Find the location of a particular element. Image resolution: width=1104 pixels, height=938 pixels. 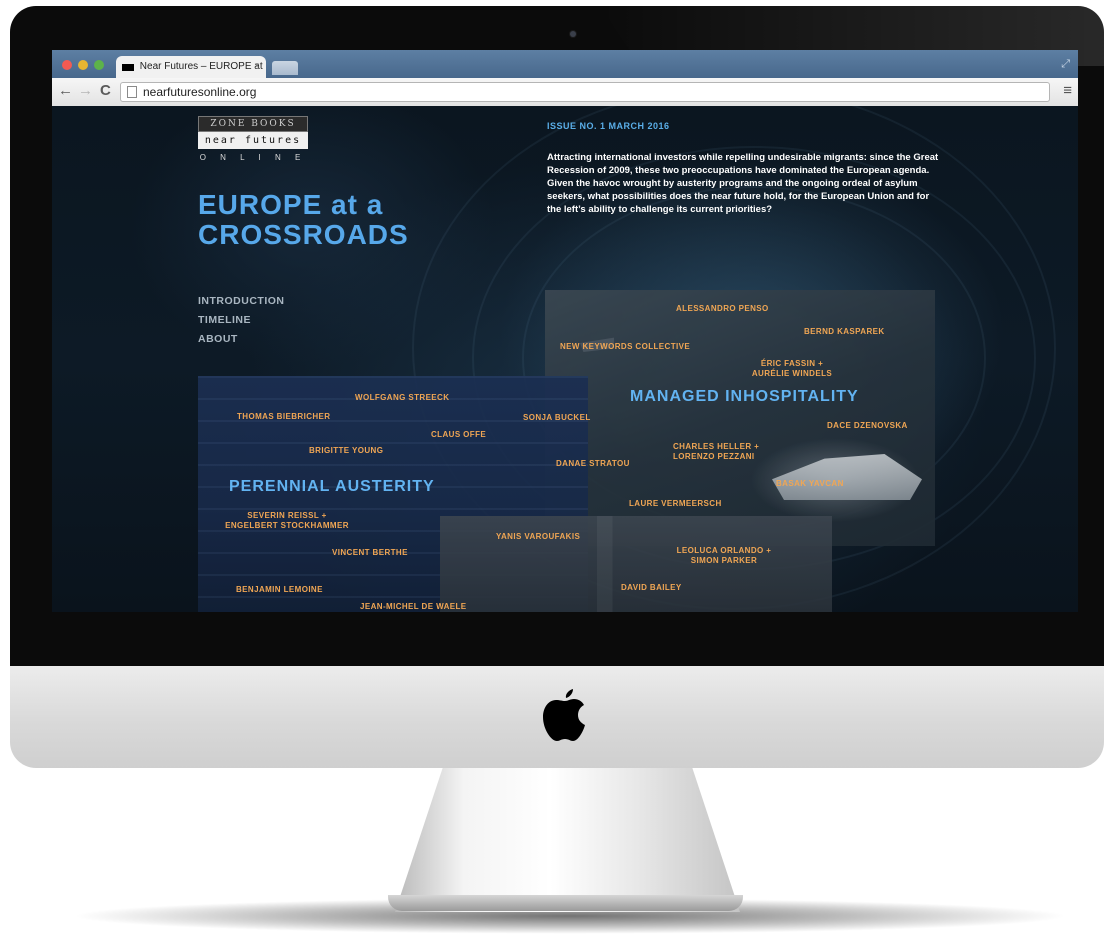

logo-tagline: O N L I N E is located at coordinates (253, 157).